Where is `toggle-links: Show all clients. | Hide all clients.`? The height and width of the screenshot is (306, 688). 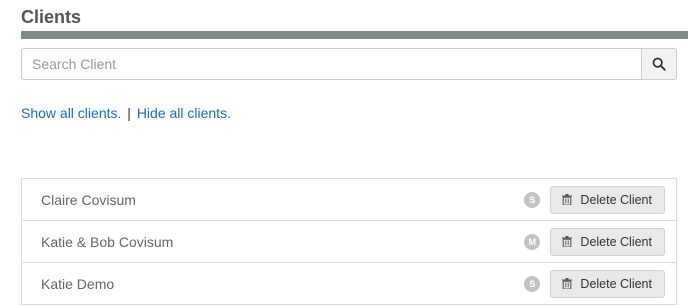 toggle-links: Show all clients. | Hide all clients. is located at coordinates (126, 113).